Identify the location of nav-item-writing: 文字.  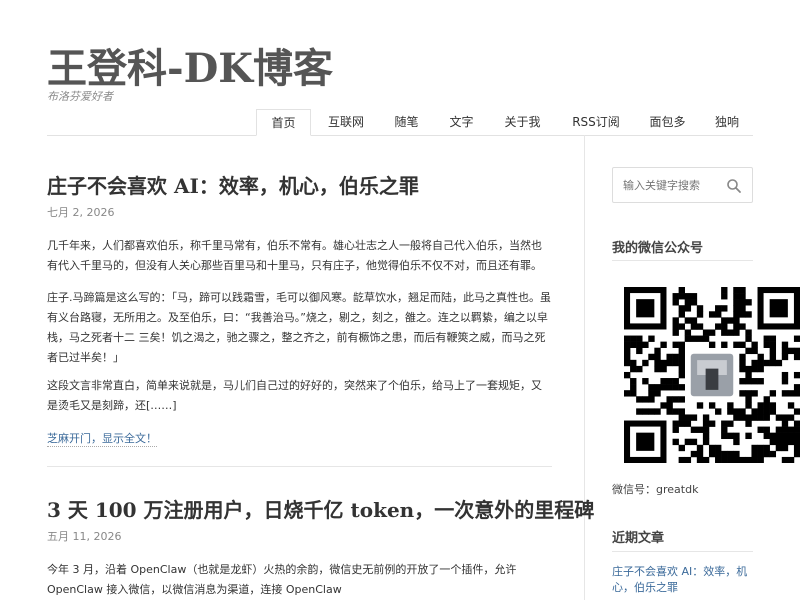
(461, 122).